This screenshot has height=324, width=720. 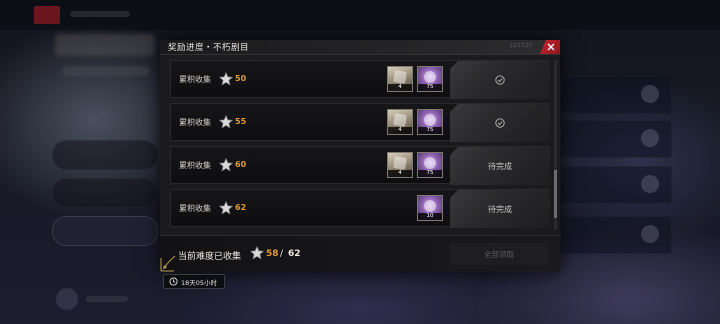 I want to click on event-timer: 18天05小时, so click(x=194, y=281).